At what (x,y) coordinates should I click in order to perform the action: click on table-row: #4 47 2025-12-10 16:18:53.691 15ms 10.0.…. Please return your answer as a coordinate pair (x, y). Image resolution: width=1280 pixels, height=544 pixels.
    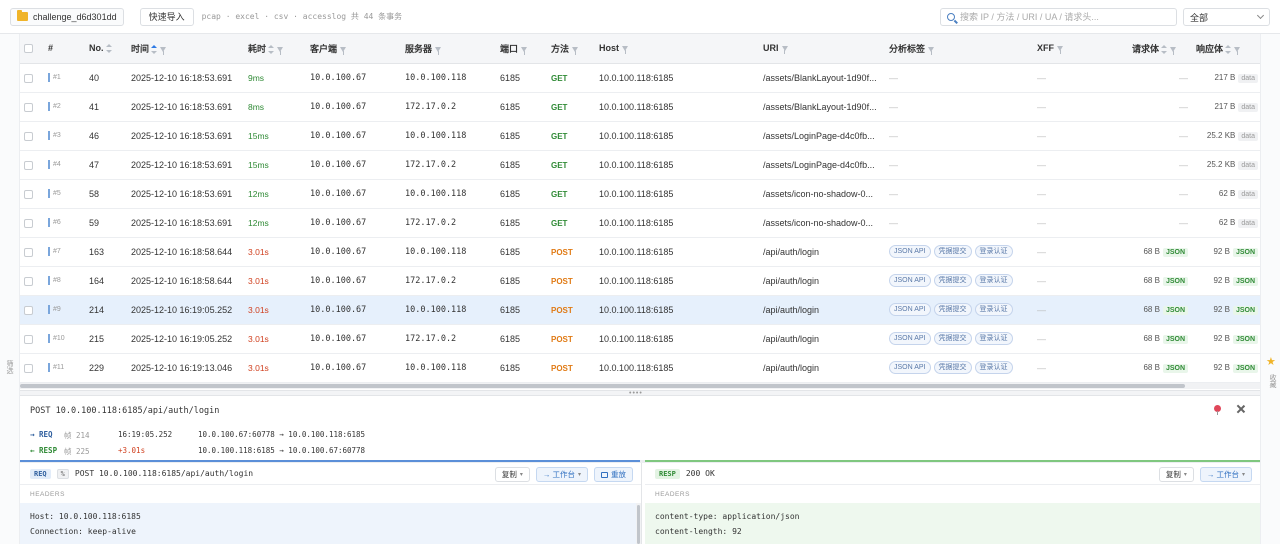
    Looking at the image, I should click on (640, 165).